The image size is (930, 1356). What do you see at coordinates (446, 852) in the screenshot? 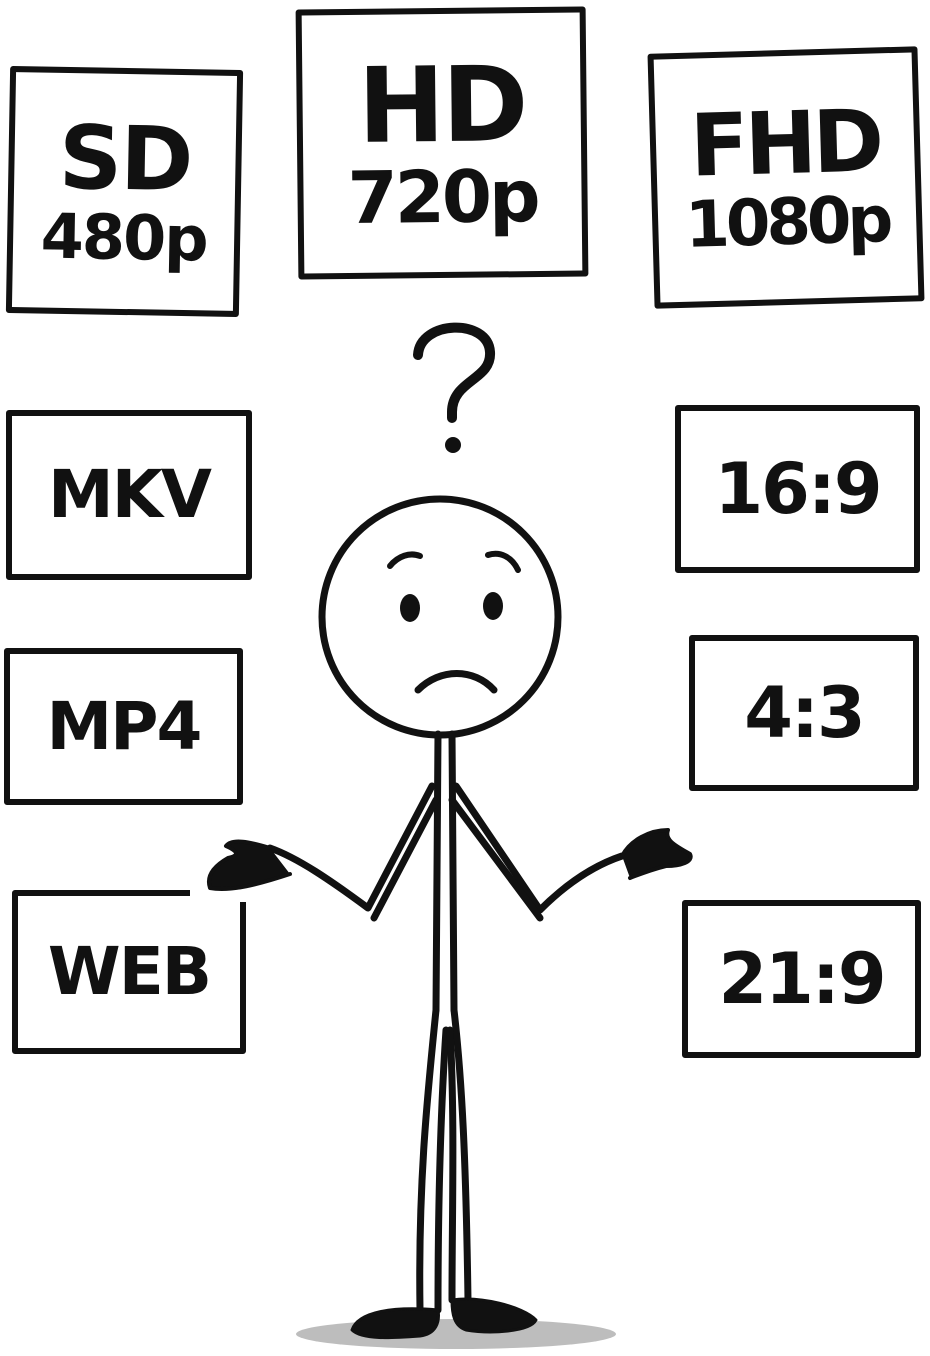
I see `stick-figure-arms` at bounding box center [446, 852].